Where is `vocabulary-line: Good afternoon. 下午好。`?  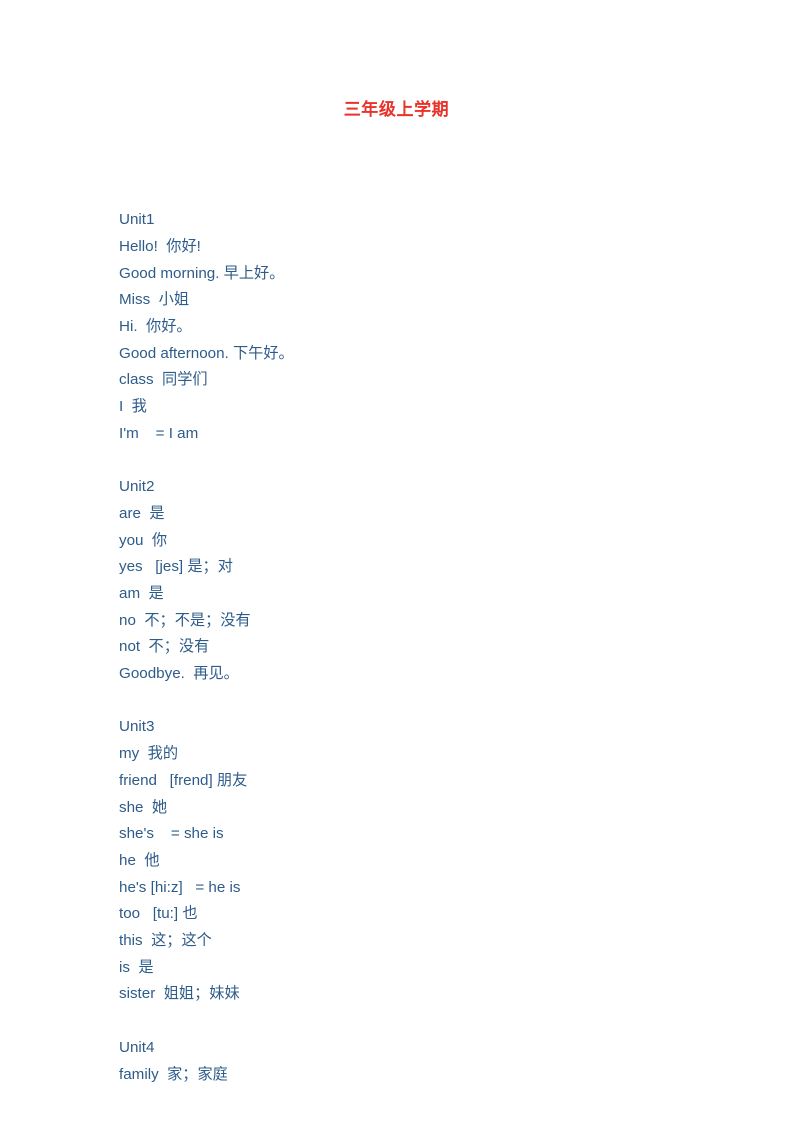 vocabulary-line: Good afternoon. 下午好。 is located at coordinates (206, 353).